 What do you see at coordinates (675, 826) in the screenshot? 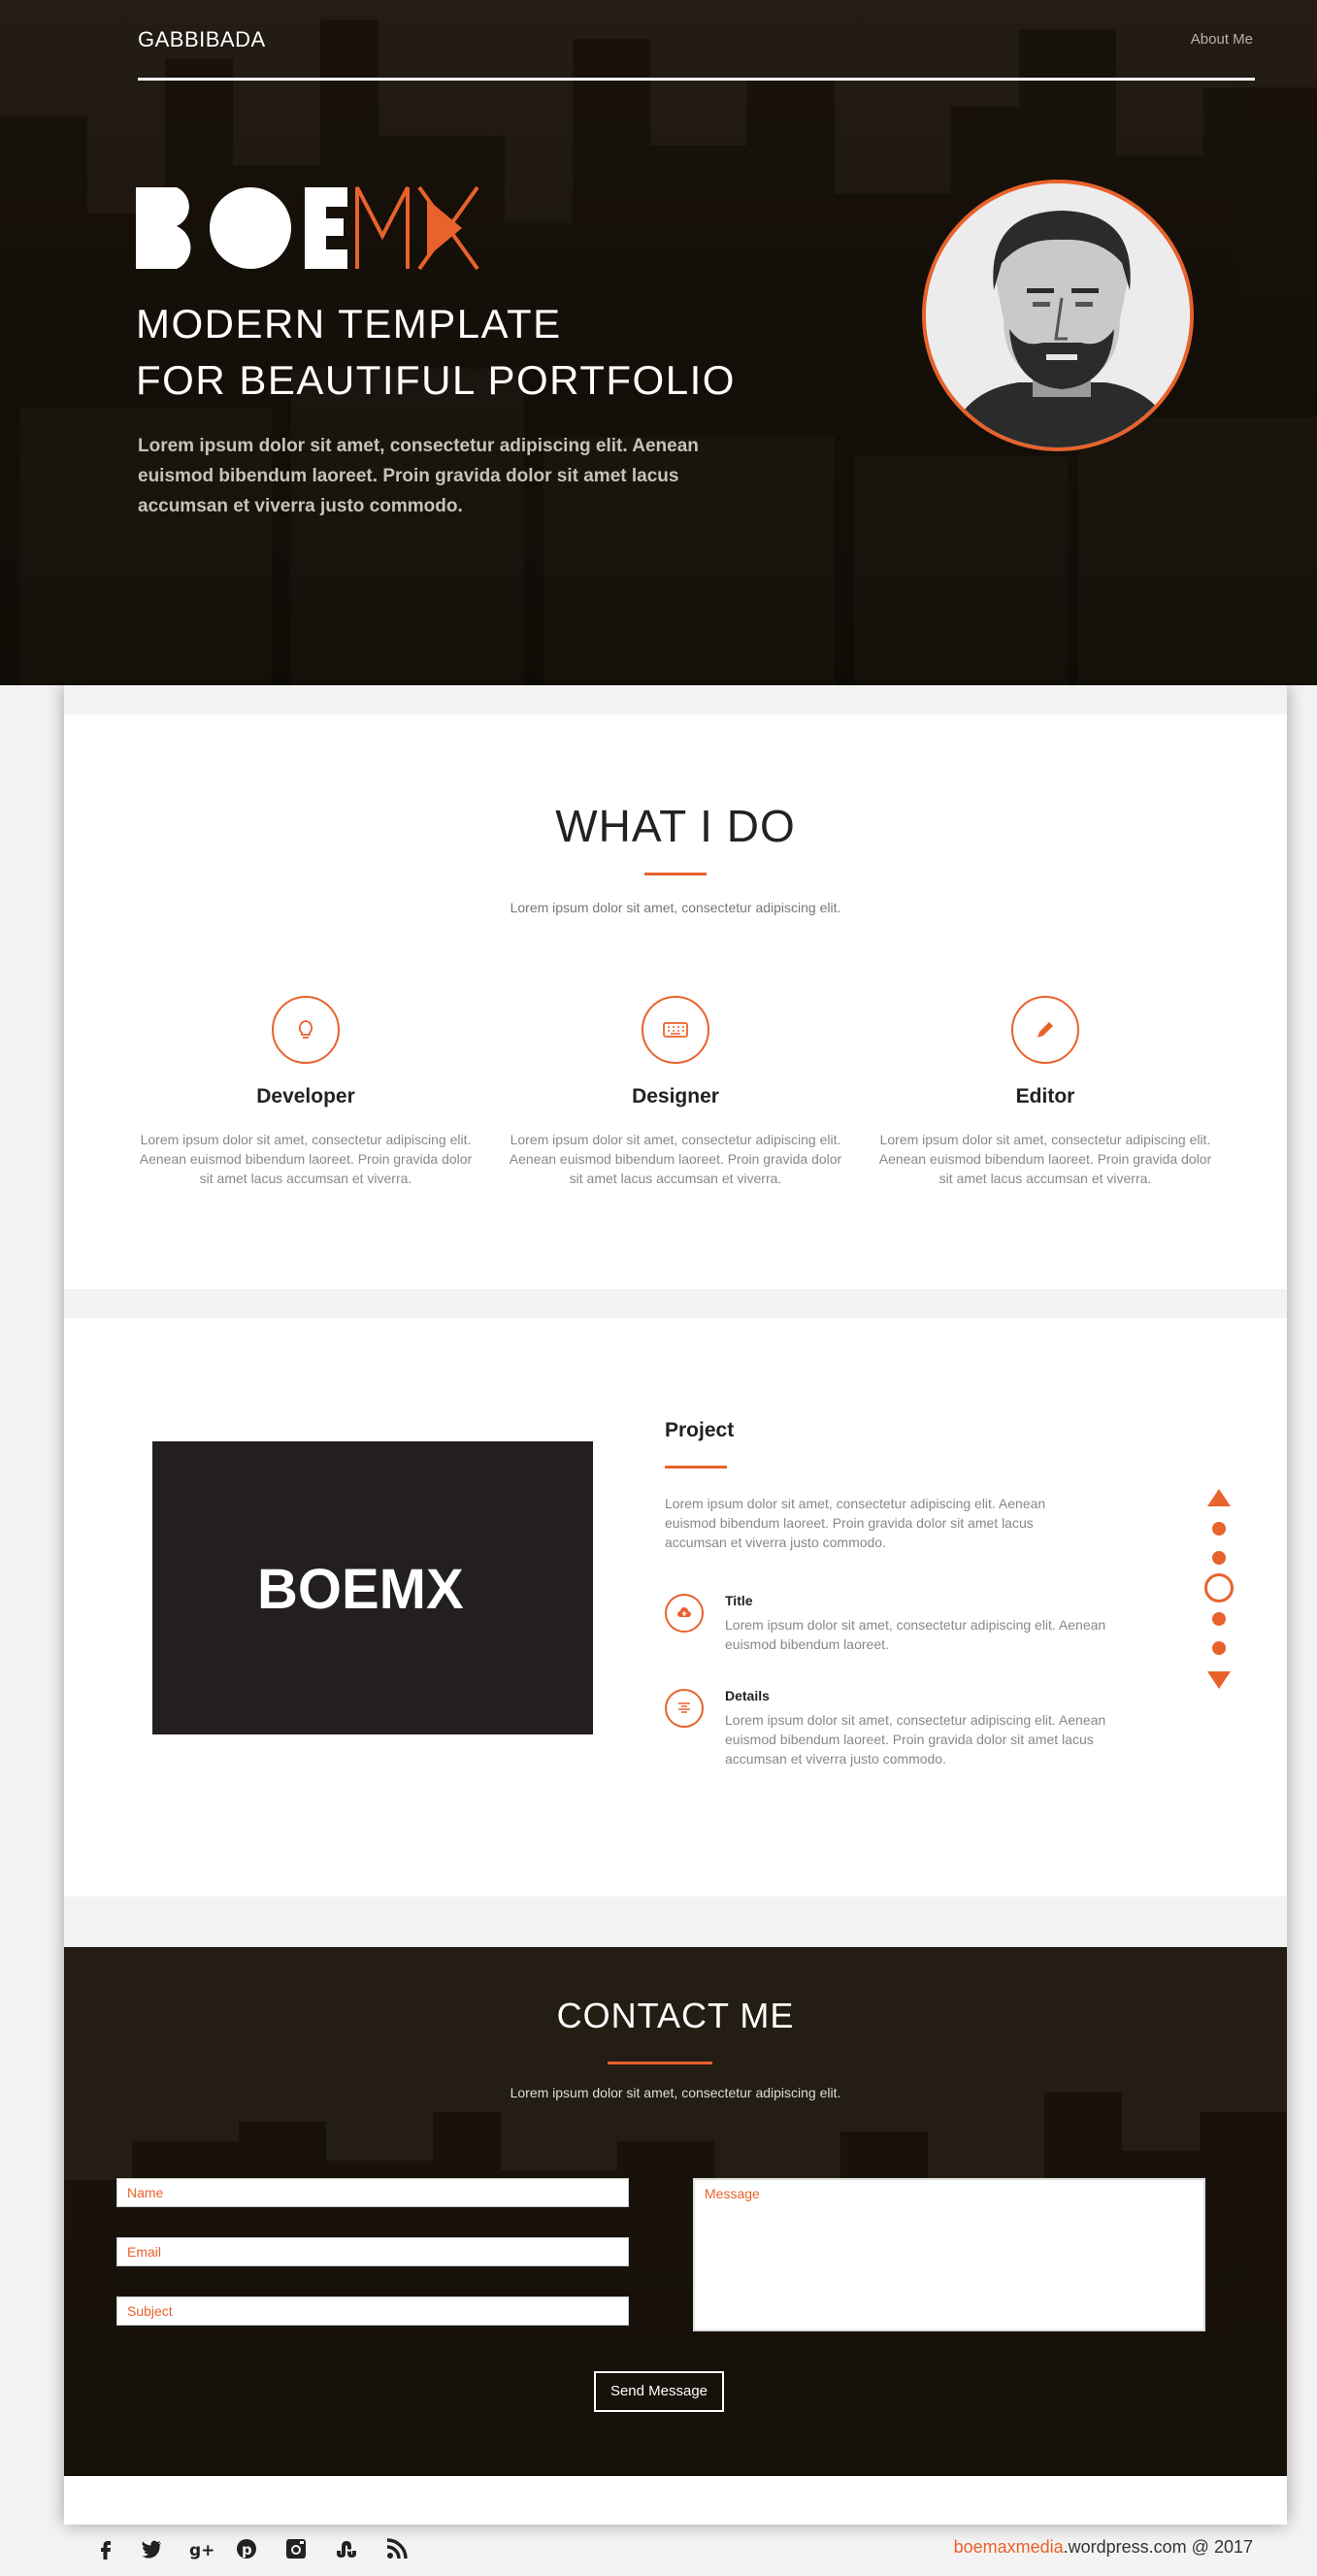
I see `what-i-do-title: WHAT I DO` at bounding box center [675, 826].